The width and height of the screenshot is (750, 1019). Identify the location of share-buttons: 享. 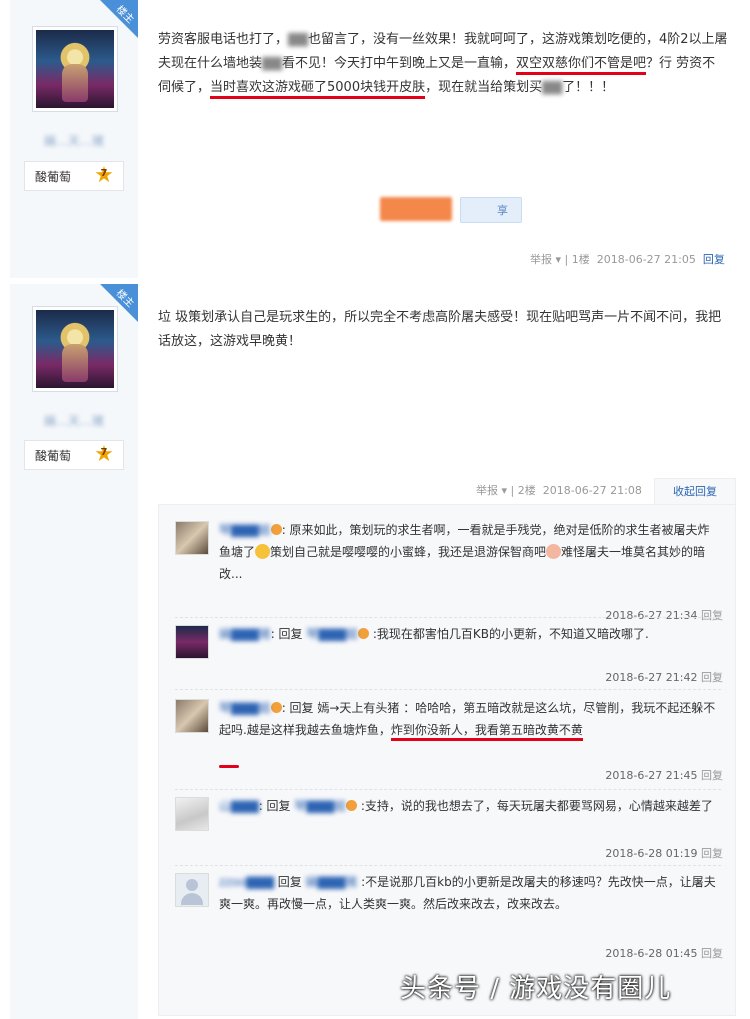
(451, 210).